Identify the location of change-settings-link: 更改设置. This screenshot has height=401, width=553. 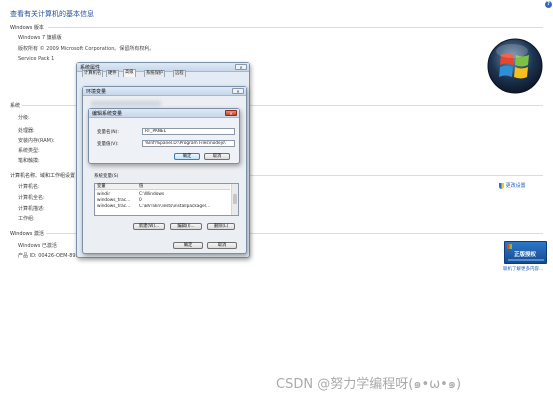
(512, 185).